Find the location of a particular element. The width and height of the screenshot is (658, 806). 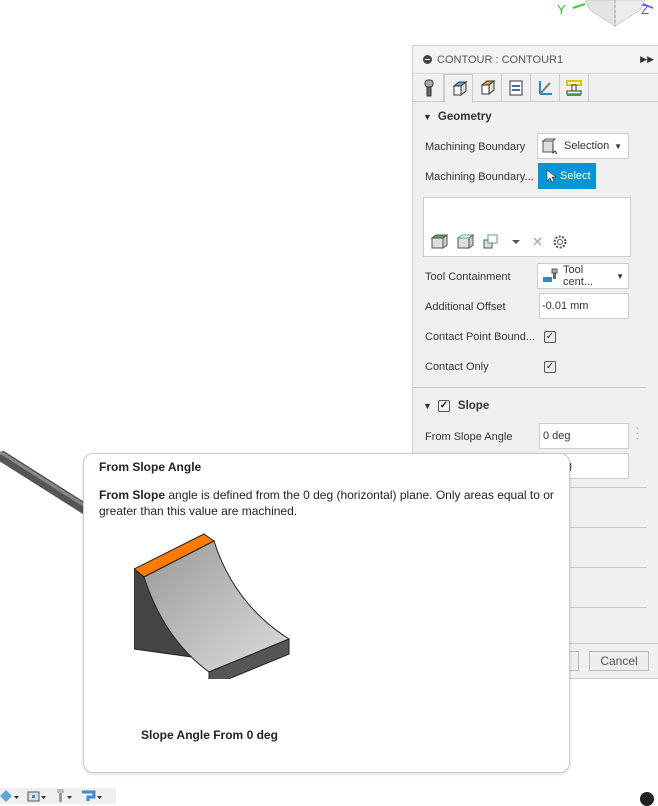

panel-header: CONTOUR : CONTOUR1 ▶▶ is located at coordinates (535, 60).